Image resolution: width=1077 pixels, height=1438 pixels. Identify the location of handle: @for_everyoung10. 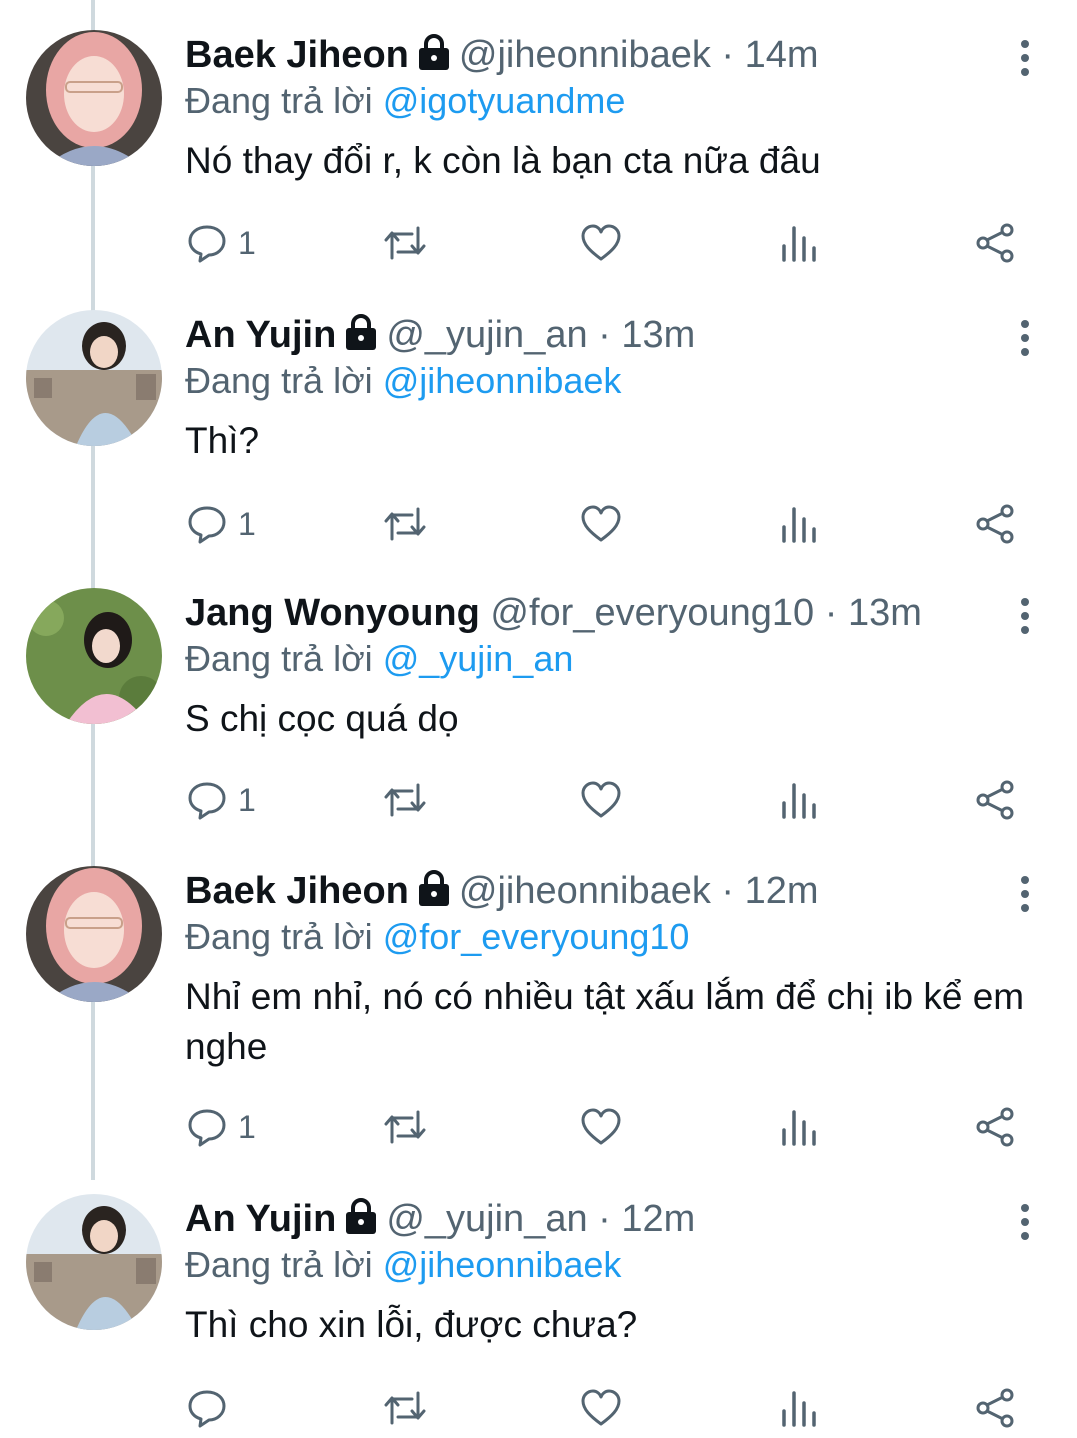
(652, 613).